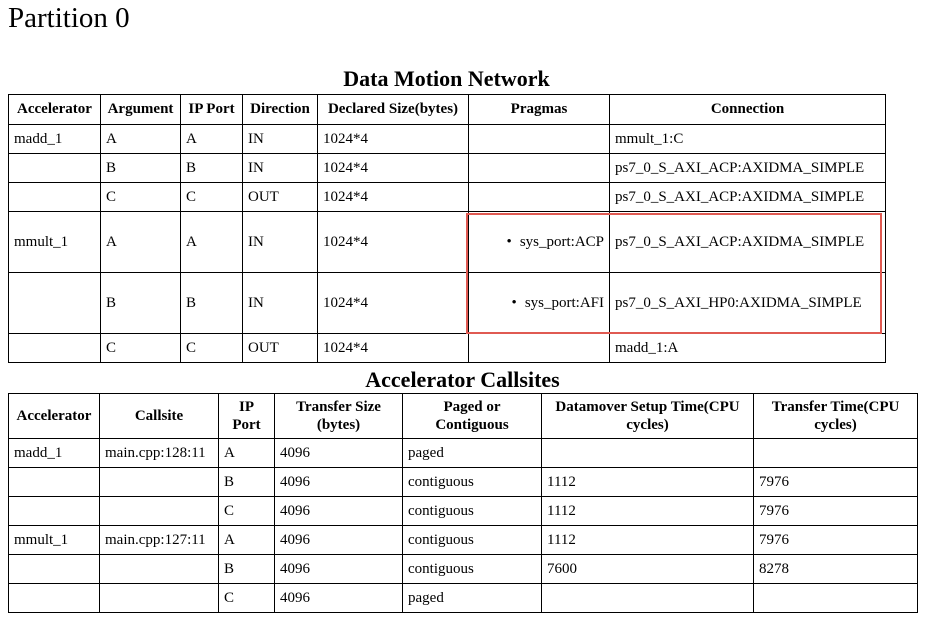 Image resolution: width=925 pixels, height=624 pixels. Describe the element at coordinates (647, 416) in the screenshot. I see `column-header: Datamover Setup Time(CPU cycles)` at that location.